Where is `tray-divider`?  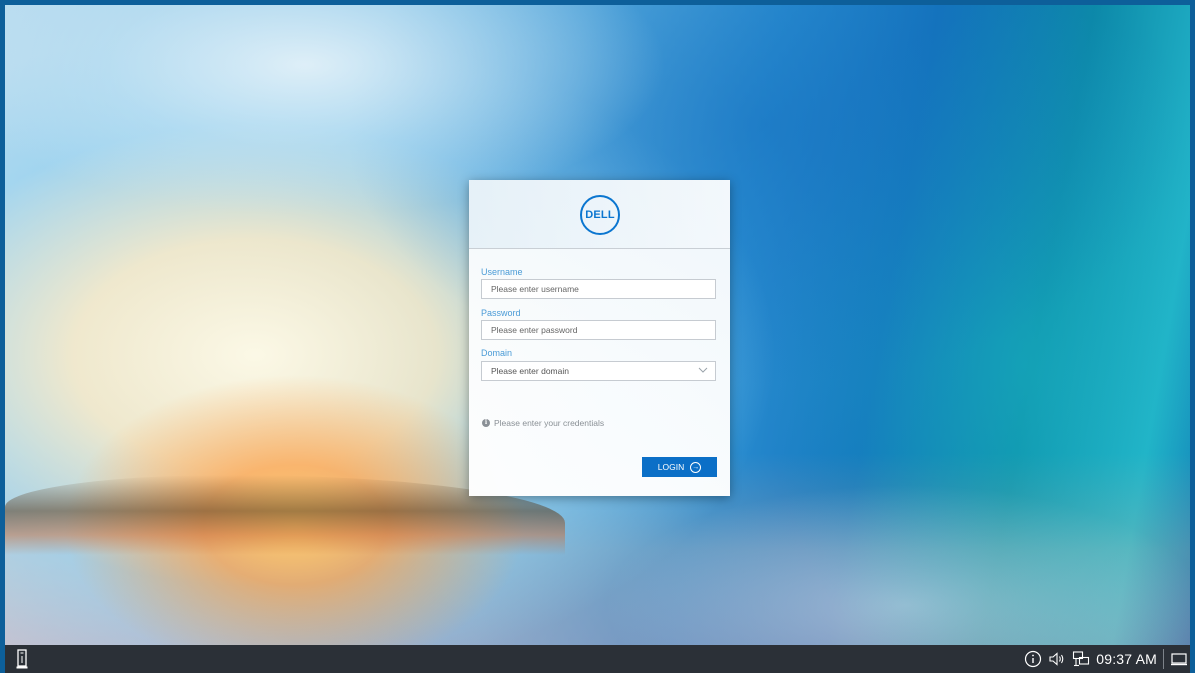
tray-divider is located at coordinates (1163, 659).